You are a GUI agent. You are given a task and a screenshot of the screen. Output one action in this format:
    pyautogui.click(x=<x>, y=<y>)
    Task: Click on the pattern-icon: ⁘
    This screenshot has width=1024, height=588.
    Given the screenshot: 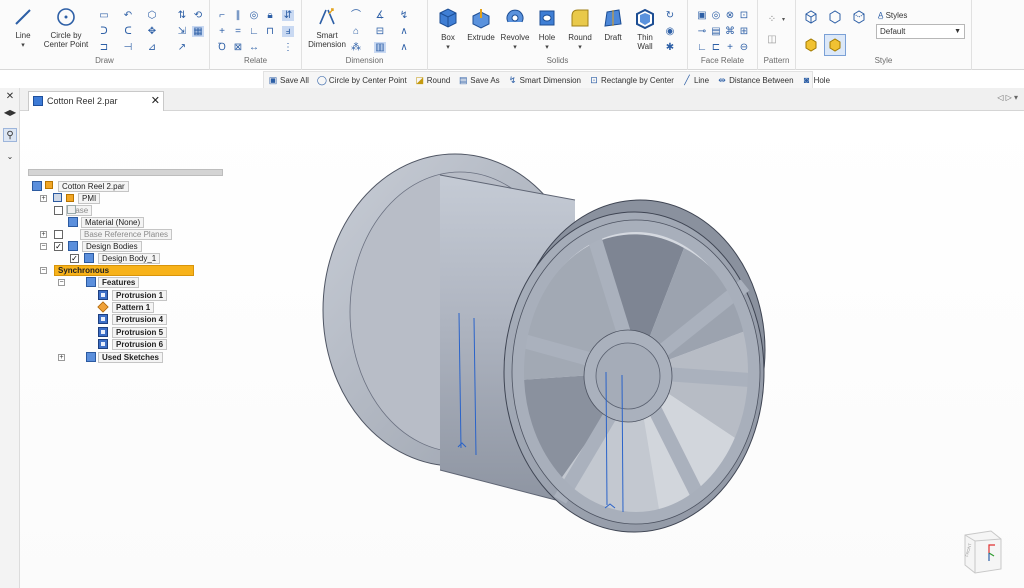 What is the action you would take?
    pyautogui.click(x=772, y=19)
    